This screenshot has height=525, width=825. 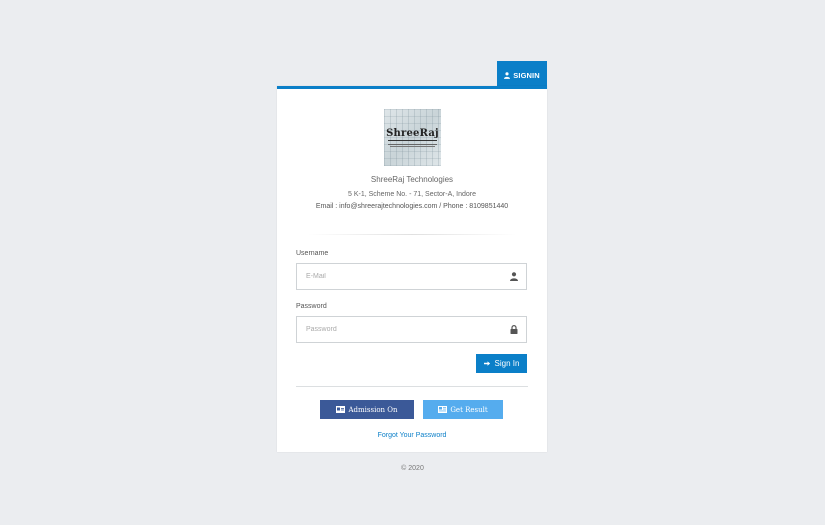 What do you see at coordinates (486, 363) in the screenshot?
I see `sign-in-icon` at bounding box center [486, 363].